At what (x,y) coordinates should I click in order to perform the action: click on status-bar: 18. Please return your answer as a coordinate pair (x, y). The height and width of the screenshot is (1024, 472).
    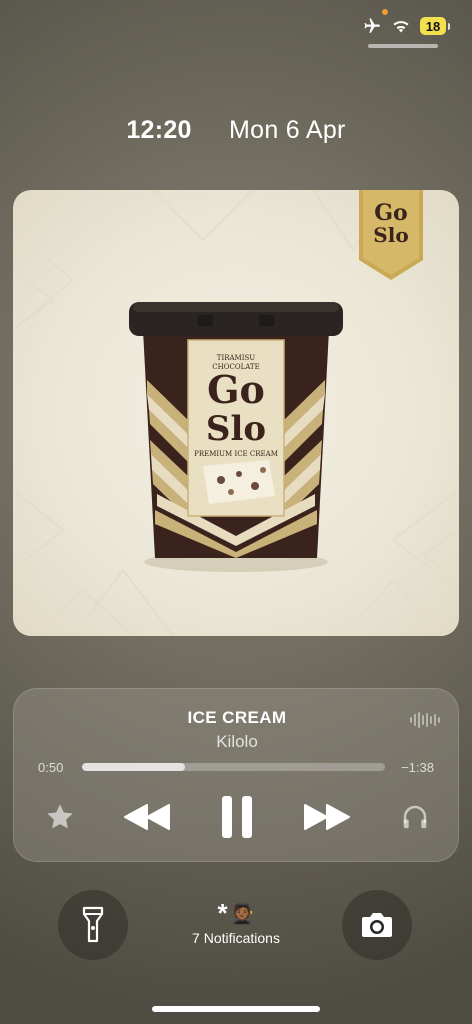
    Looking at the image, I should click on (406, 26).